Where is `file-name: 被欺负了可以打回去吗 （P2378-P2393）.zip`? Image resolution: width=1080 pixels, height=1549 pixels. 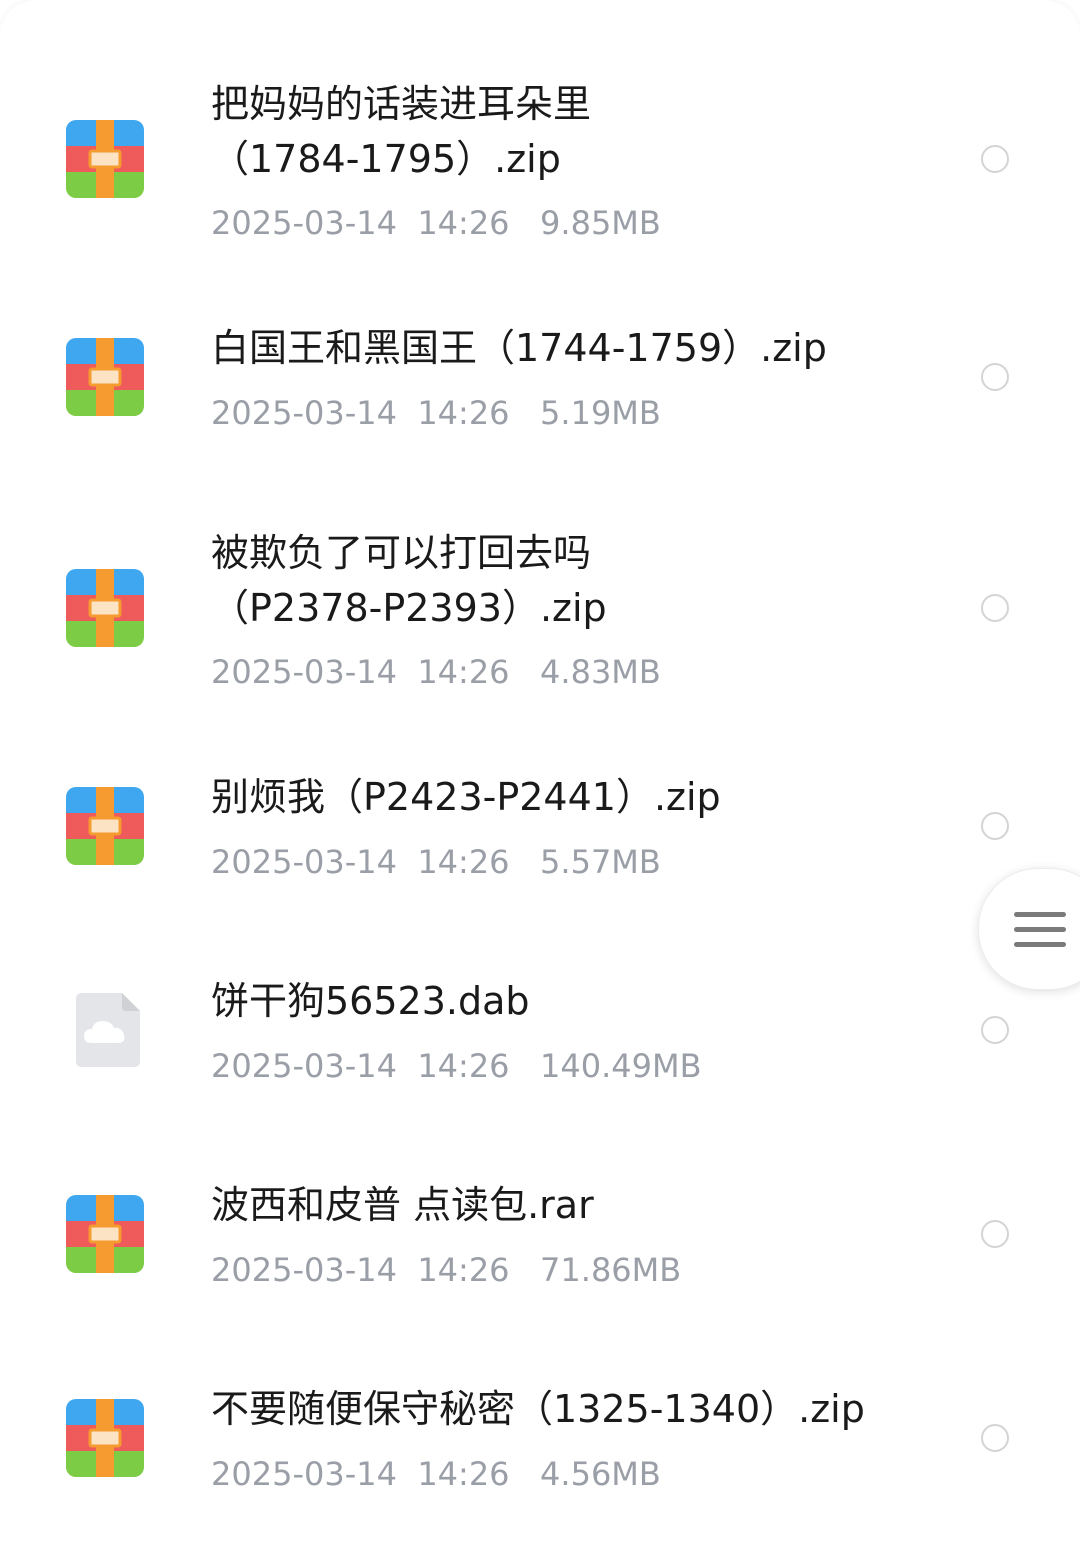
file-name: 被欺负了可以打回去吗 （P2378-P2393）.zip is located at coordinates (409, 580).